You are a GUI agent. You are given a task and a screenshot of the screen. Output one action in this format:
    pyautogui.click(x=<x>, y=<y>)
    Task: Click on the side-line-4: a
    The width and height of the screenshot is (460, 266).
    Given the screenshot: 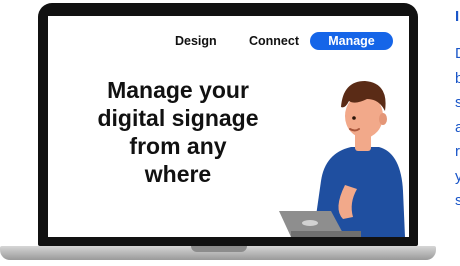 What is the action you would take?
    pyautogui.click(x=457, y=127)
    